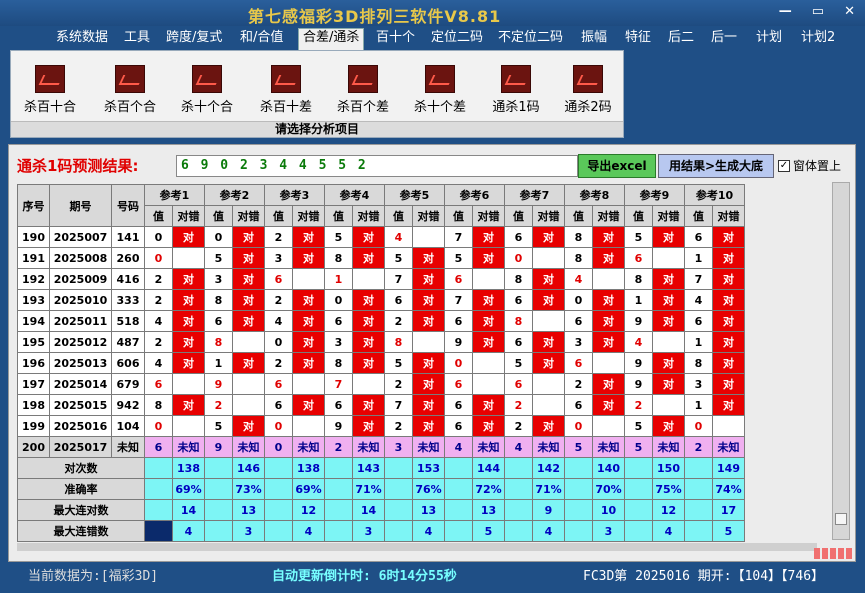 This screenshot has width=865, height=593. I want to click on table-row: 199 2025016 104 0 5 对 0 9 对 2 对 6 对 2 对 0 5 对 0, so click(381, 426).